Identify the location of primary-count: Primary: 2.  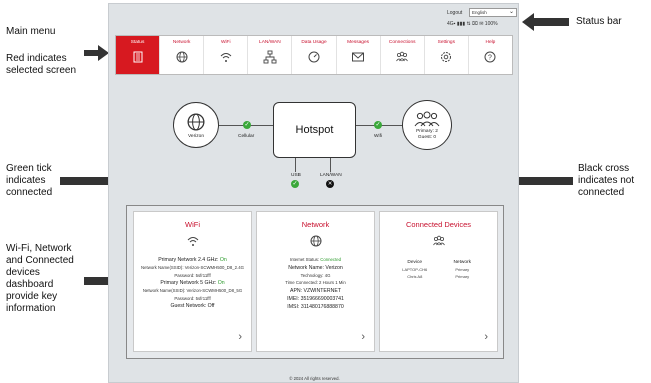
(427, 131).